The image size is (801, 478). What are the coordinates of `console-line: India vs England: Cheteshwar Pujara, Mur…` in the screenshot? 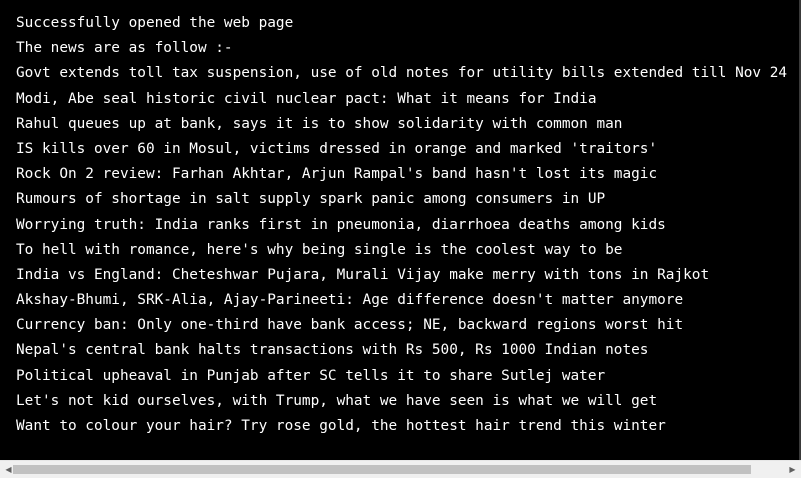 It's located at (363, 274).